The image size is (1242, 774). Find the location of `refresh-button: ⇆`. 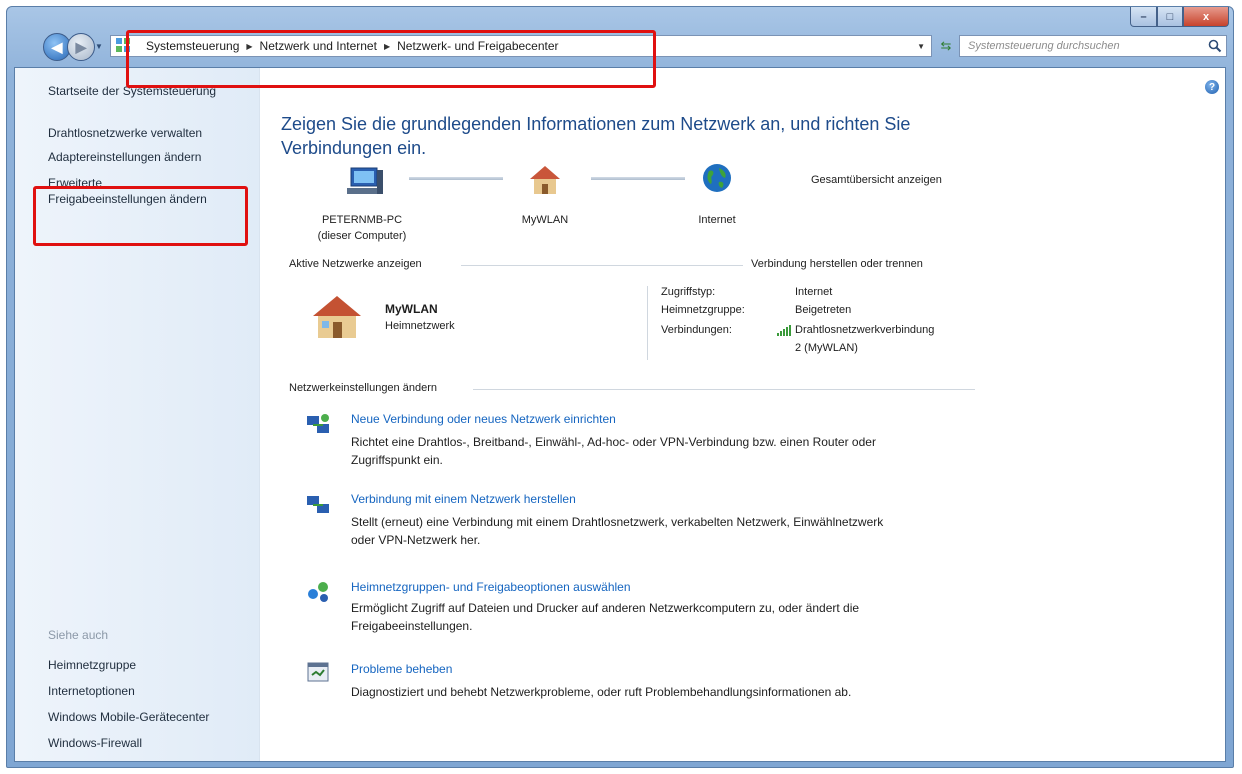

refresh-button: ⇆ is located at coordinates (946, 46).